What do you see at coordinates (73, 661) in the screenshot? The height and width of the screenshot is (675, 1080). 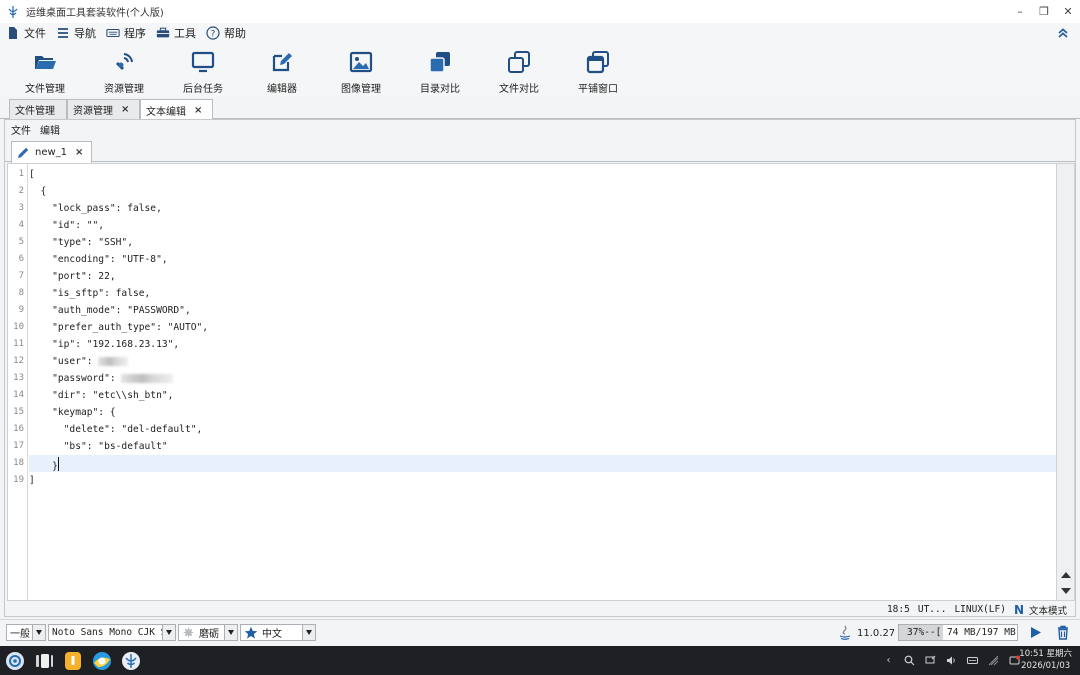 I see `app-store-icon` at bounding box center [73, 661].